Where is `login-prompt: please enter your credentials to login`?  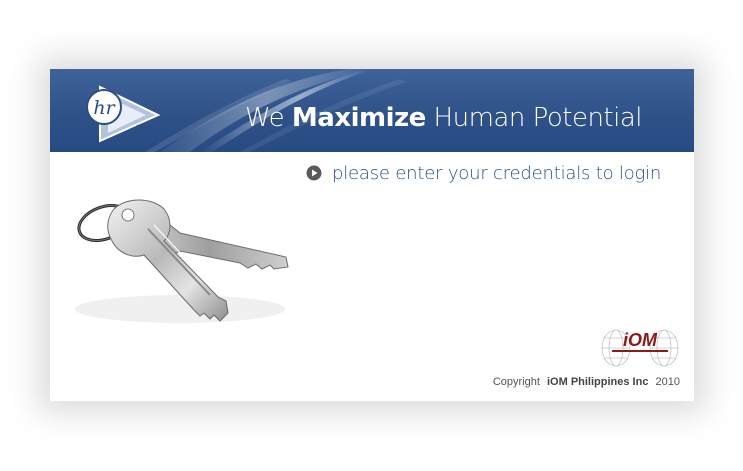 login-prompt: please enter your credentials to login is located at coordinates (483, 173).